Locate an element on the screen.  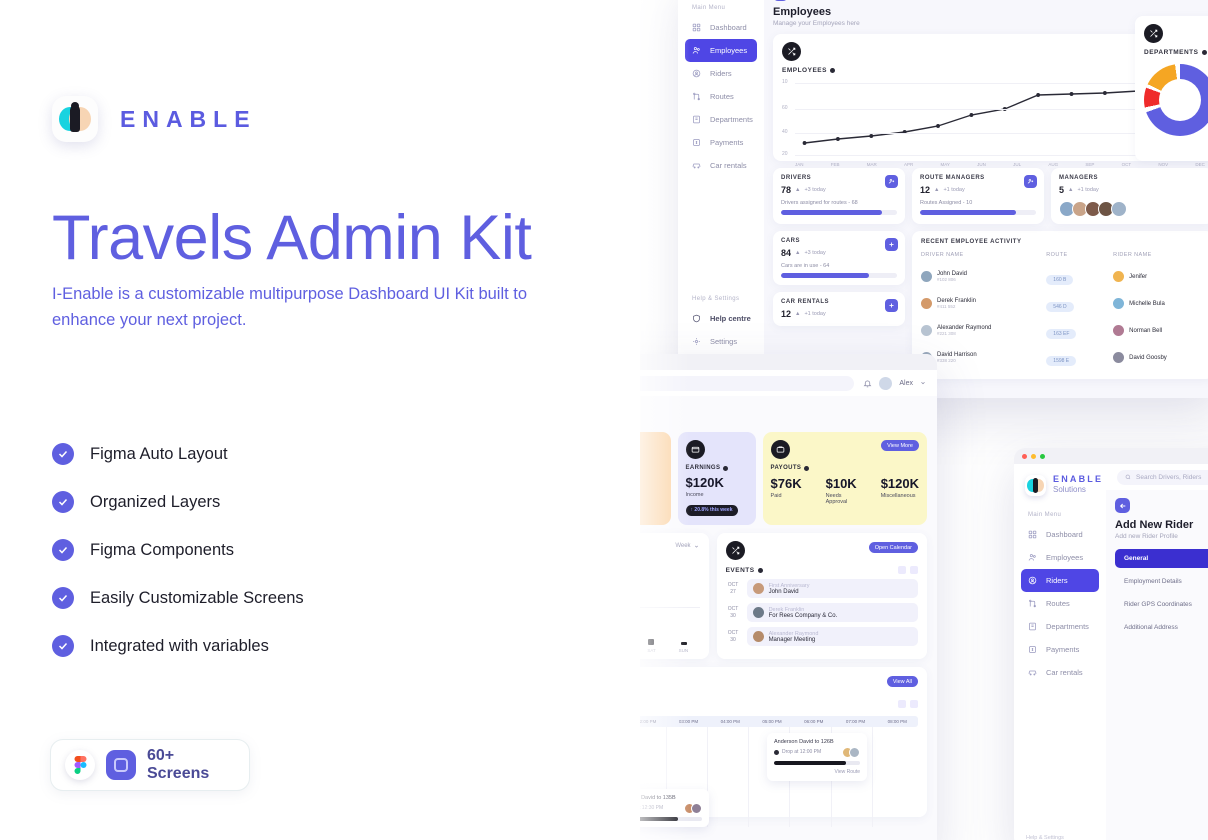
view-more-button: View More is located at coordinates (900, 445).